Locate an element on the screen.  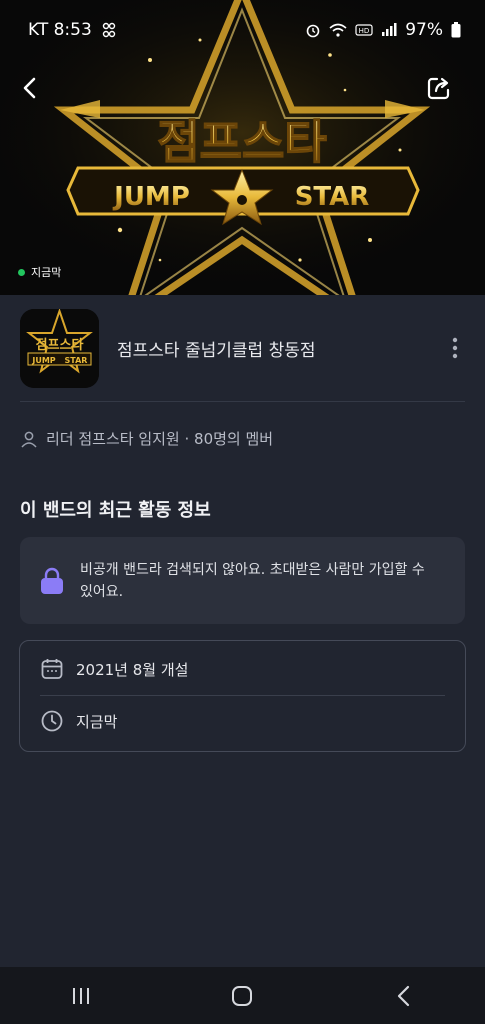
battery-icon is located at coordinates (456, 30).